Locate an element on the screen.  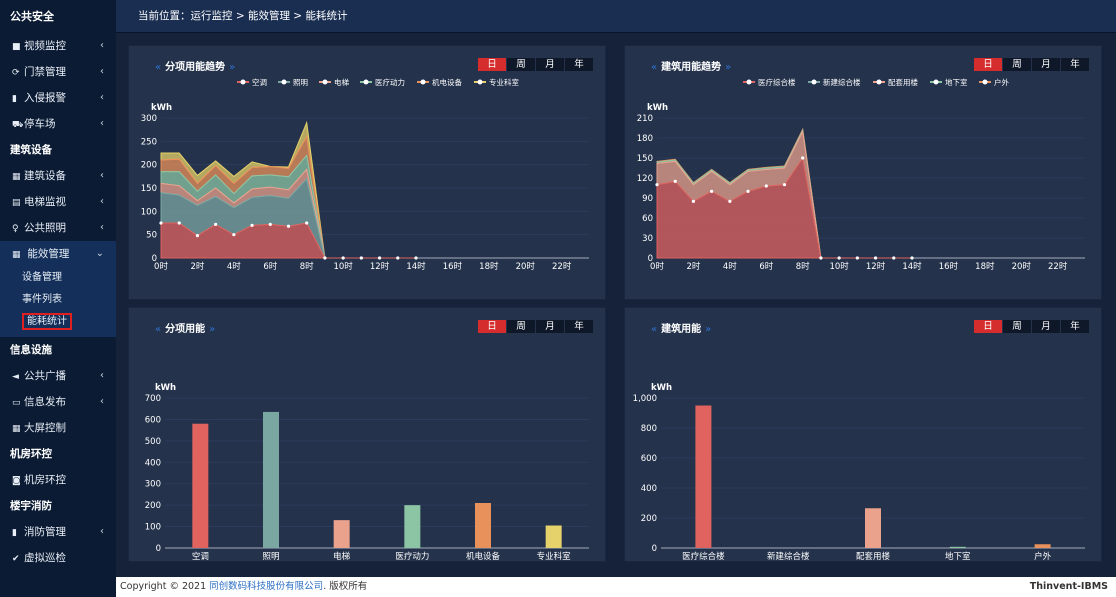
y-tick-label: 300 is located at coordinates (149, 119).